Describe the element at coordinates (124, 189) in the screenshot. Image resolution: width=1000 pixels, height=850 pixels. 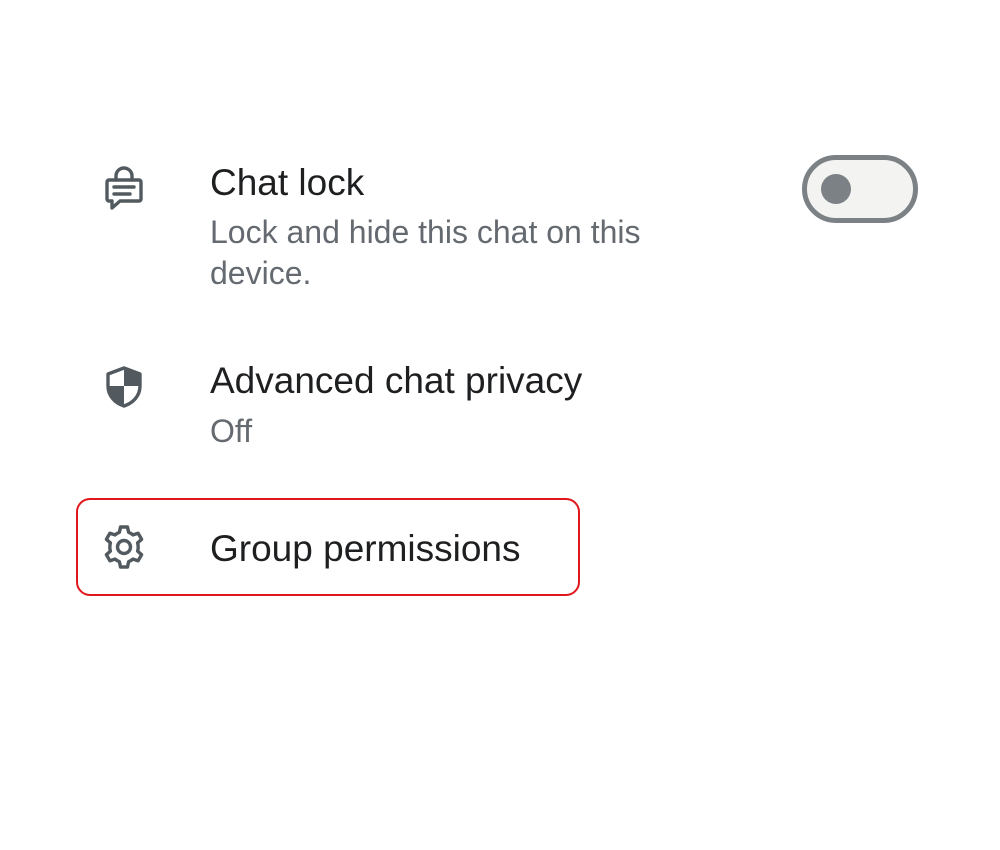
I see `chat-lock-icon` at that location.